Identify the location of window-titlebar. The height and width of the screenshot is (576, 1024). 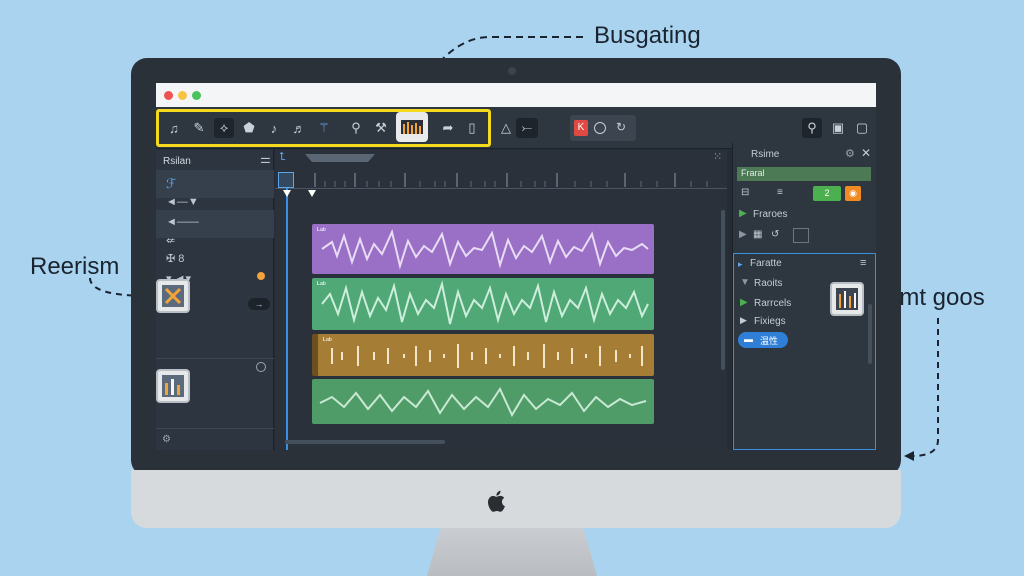
(516, 95).